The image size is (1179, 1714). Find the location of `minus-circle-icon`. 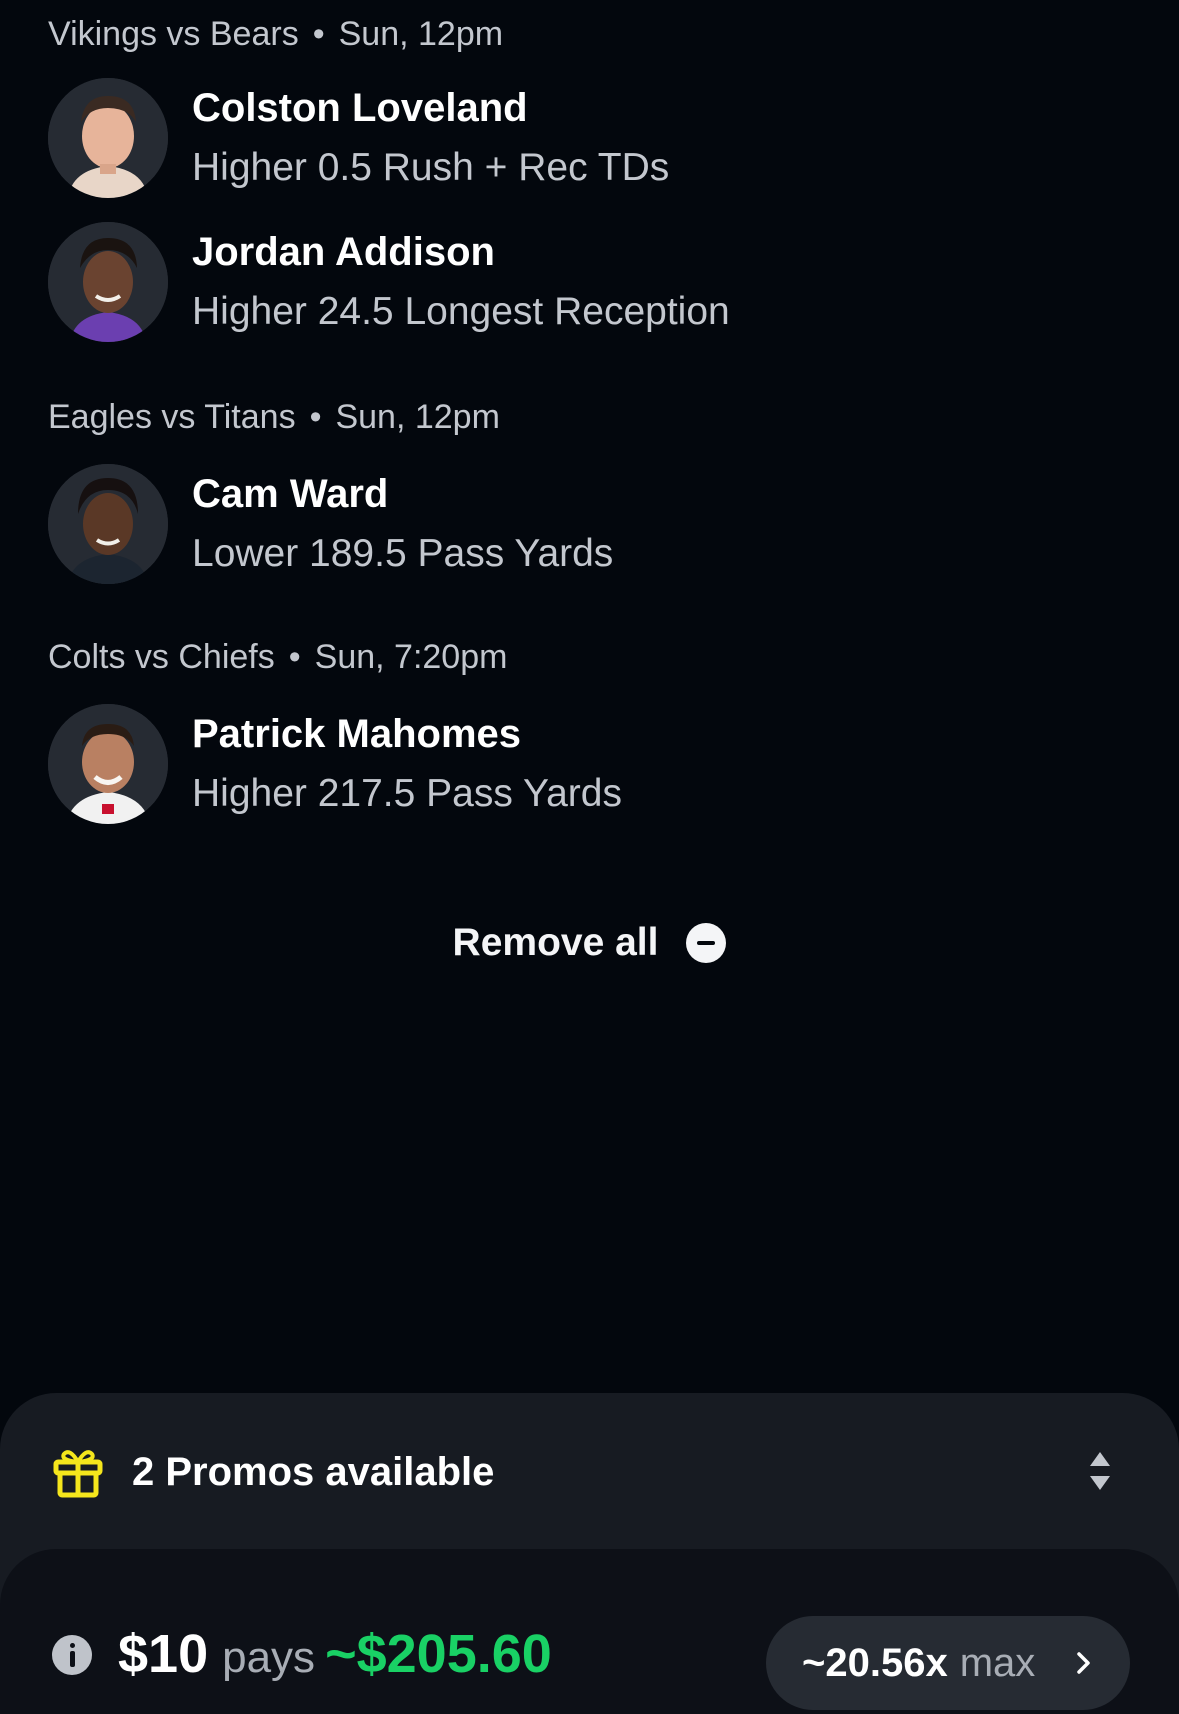

minus-circle-icon is located at coordinates (706, 943).